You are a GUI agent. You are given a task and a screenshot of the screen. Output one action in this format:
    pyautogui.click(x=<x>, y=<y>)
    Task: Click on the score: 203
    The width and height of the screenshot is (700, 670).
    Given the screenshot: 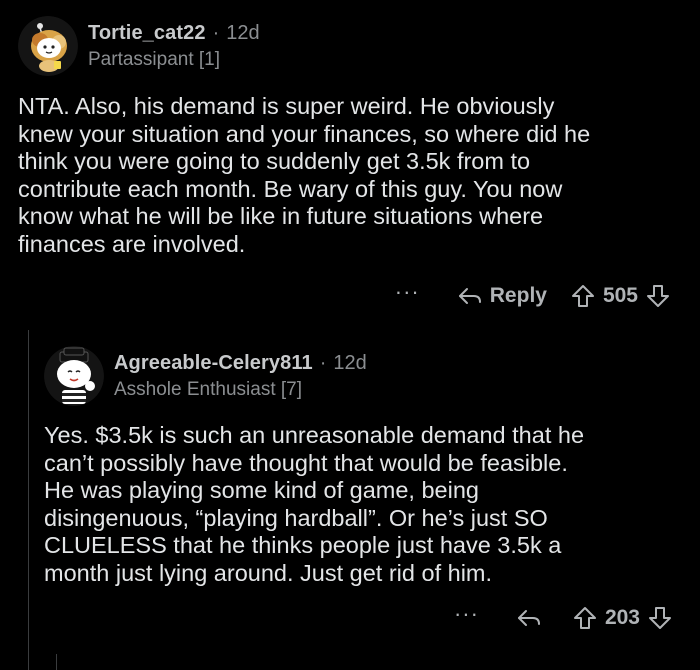 What is the action you would take?
    pyautogui.click(x=622, y=617)
    